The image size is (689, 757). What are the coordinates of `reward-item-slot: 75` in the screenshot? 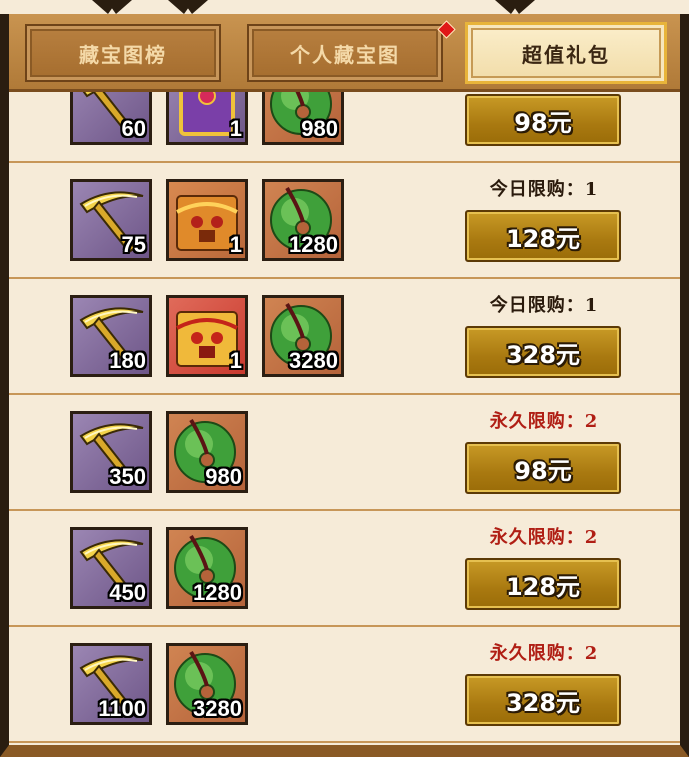 It's located at (111, 220).